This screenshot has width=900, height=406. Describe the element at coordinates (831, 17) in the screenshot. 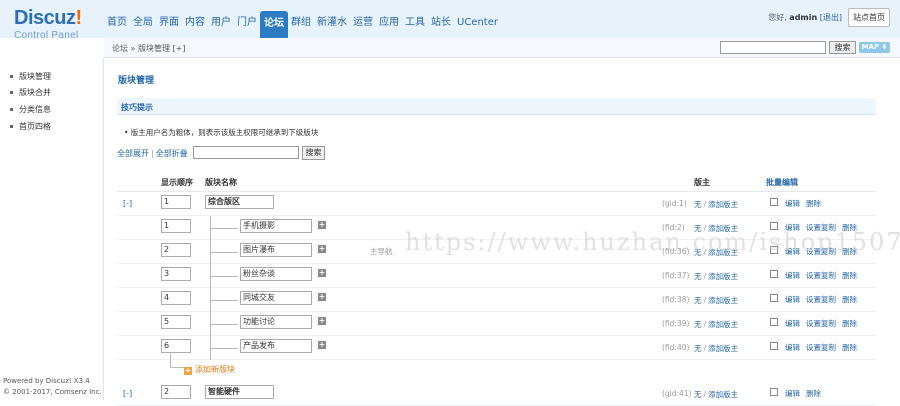

I see `logout-link: [退出]` at that location.